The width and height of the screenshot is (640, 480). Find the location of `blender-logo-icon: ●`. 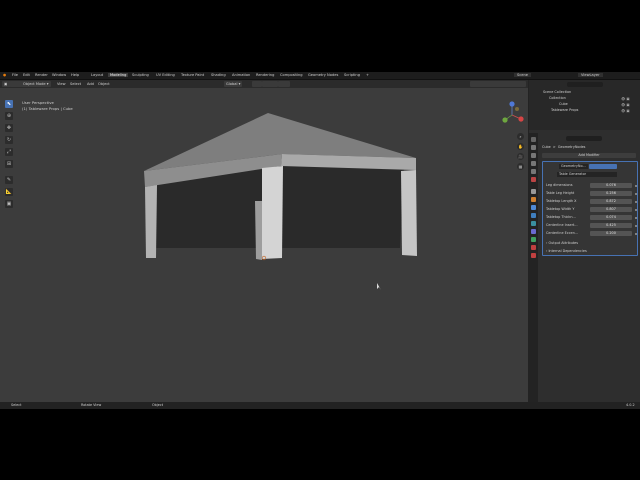

blender-logo-icon: ● is located at coordinates (4, 75).